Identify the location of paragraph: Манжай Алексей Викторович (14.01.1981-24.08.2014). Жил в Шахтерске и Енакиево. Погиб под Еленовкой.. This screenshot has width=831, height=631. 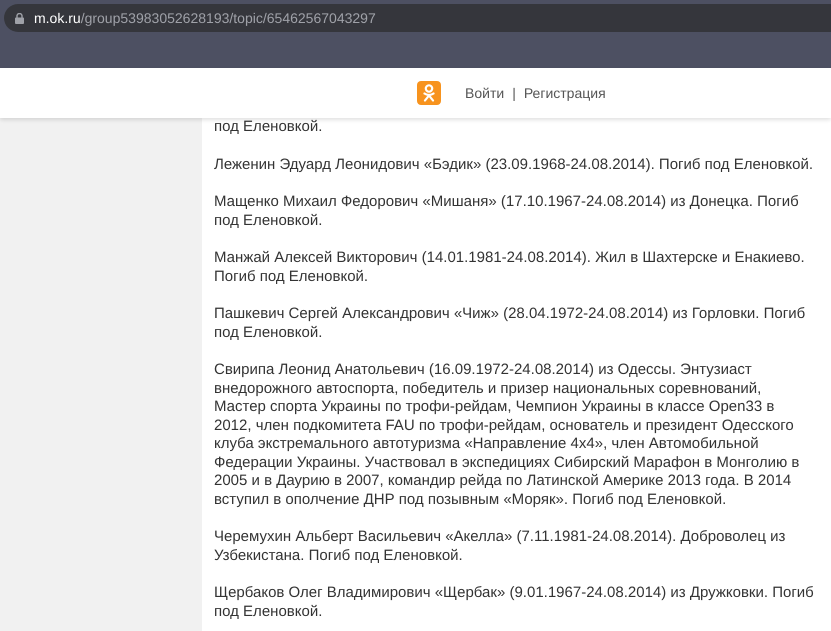
(510, 267).